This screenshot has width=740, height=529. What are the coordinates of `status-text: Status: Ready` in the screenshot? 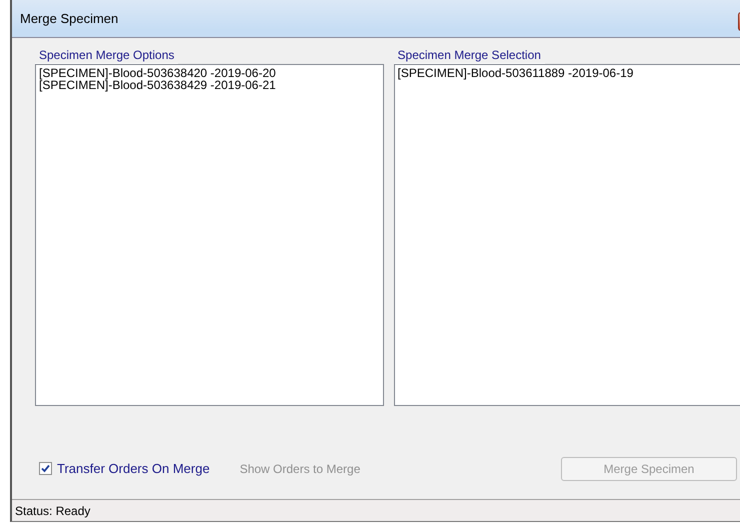 It's located at (52, 511).